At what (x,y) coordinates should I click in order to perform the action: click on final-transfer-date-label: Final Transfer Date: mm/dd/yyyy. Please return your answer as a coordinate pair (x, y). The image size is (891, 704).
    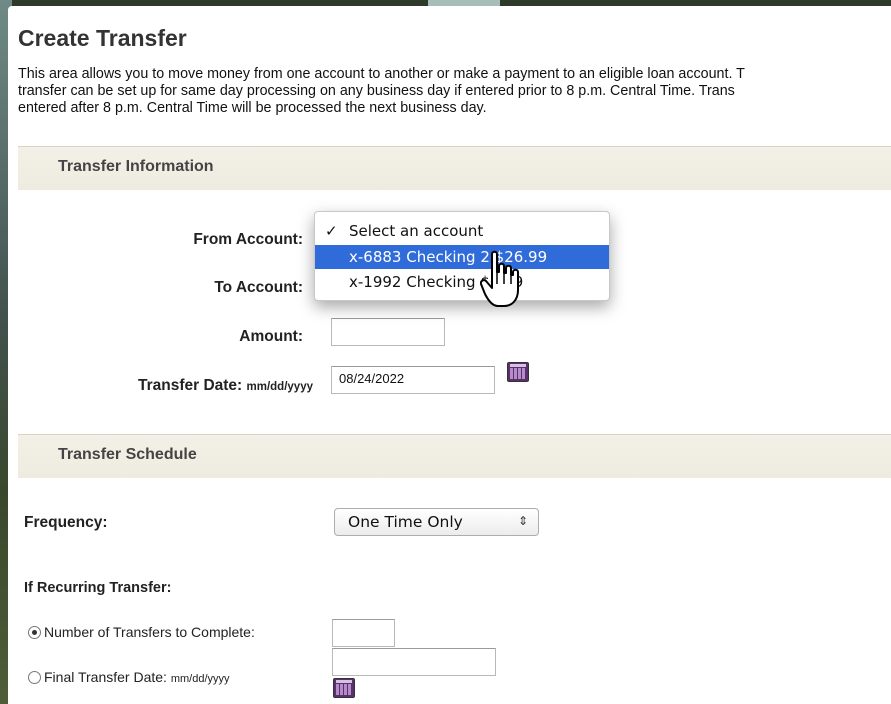
    Looking at the image, I should click on (137, 677).